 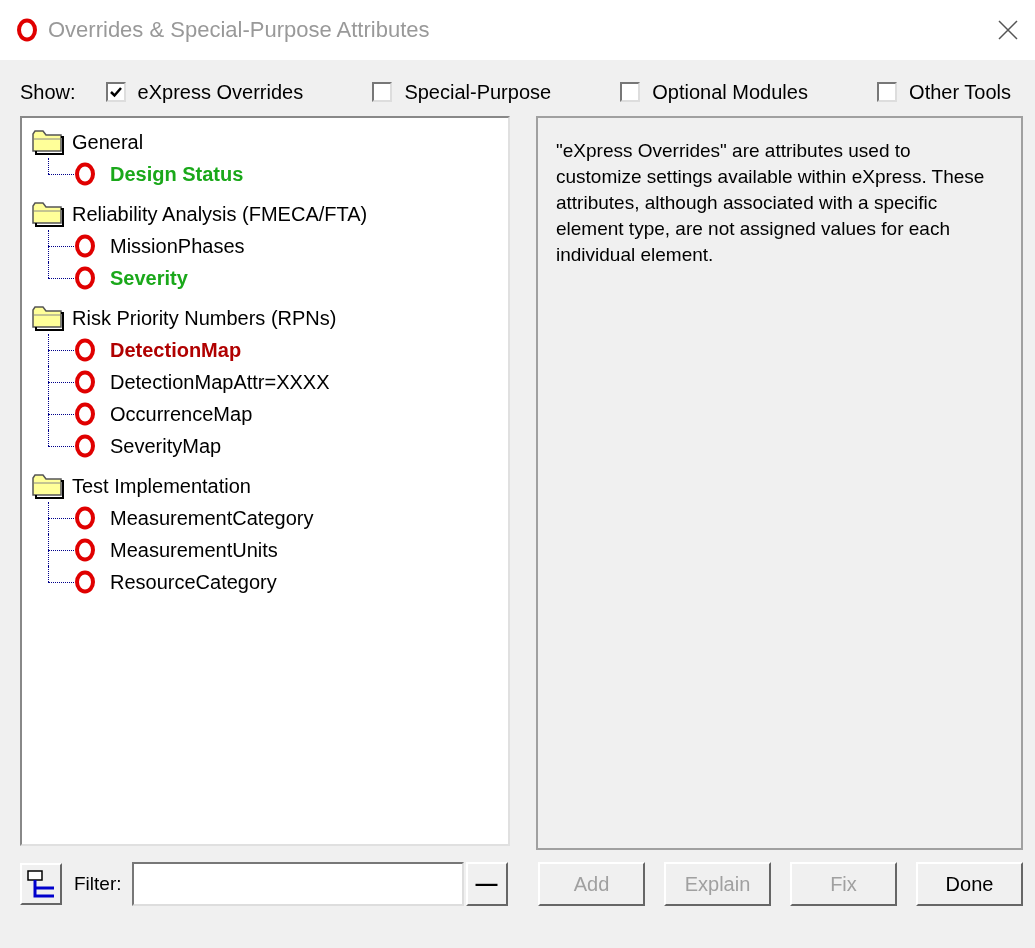 What do you see at coordinates (265, 214) in the screenshot?
I see `tree-item: Reliability Analysis (FMECA/FTA)` at bounding box center [265, 214].